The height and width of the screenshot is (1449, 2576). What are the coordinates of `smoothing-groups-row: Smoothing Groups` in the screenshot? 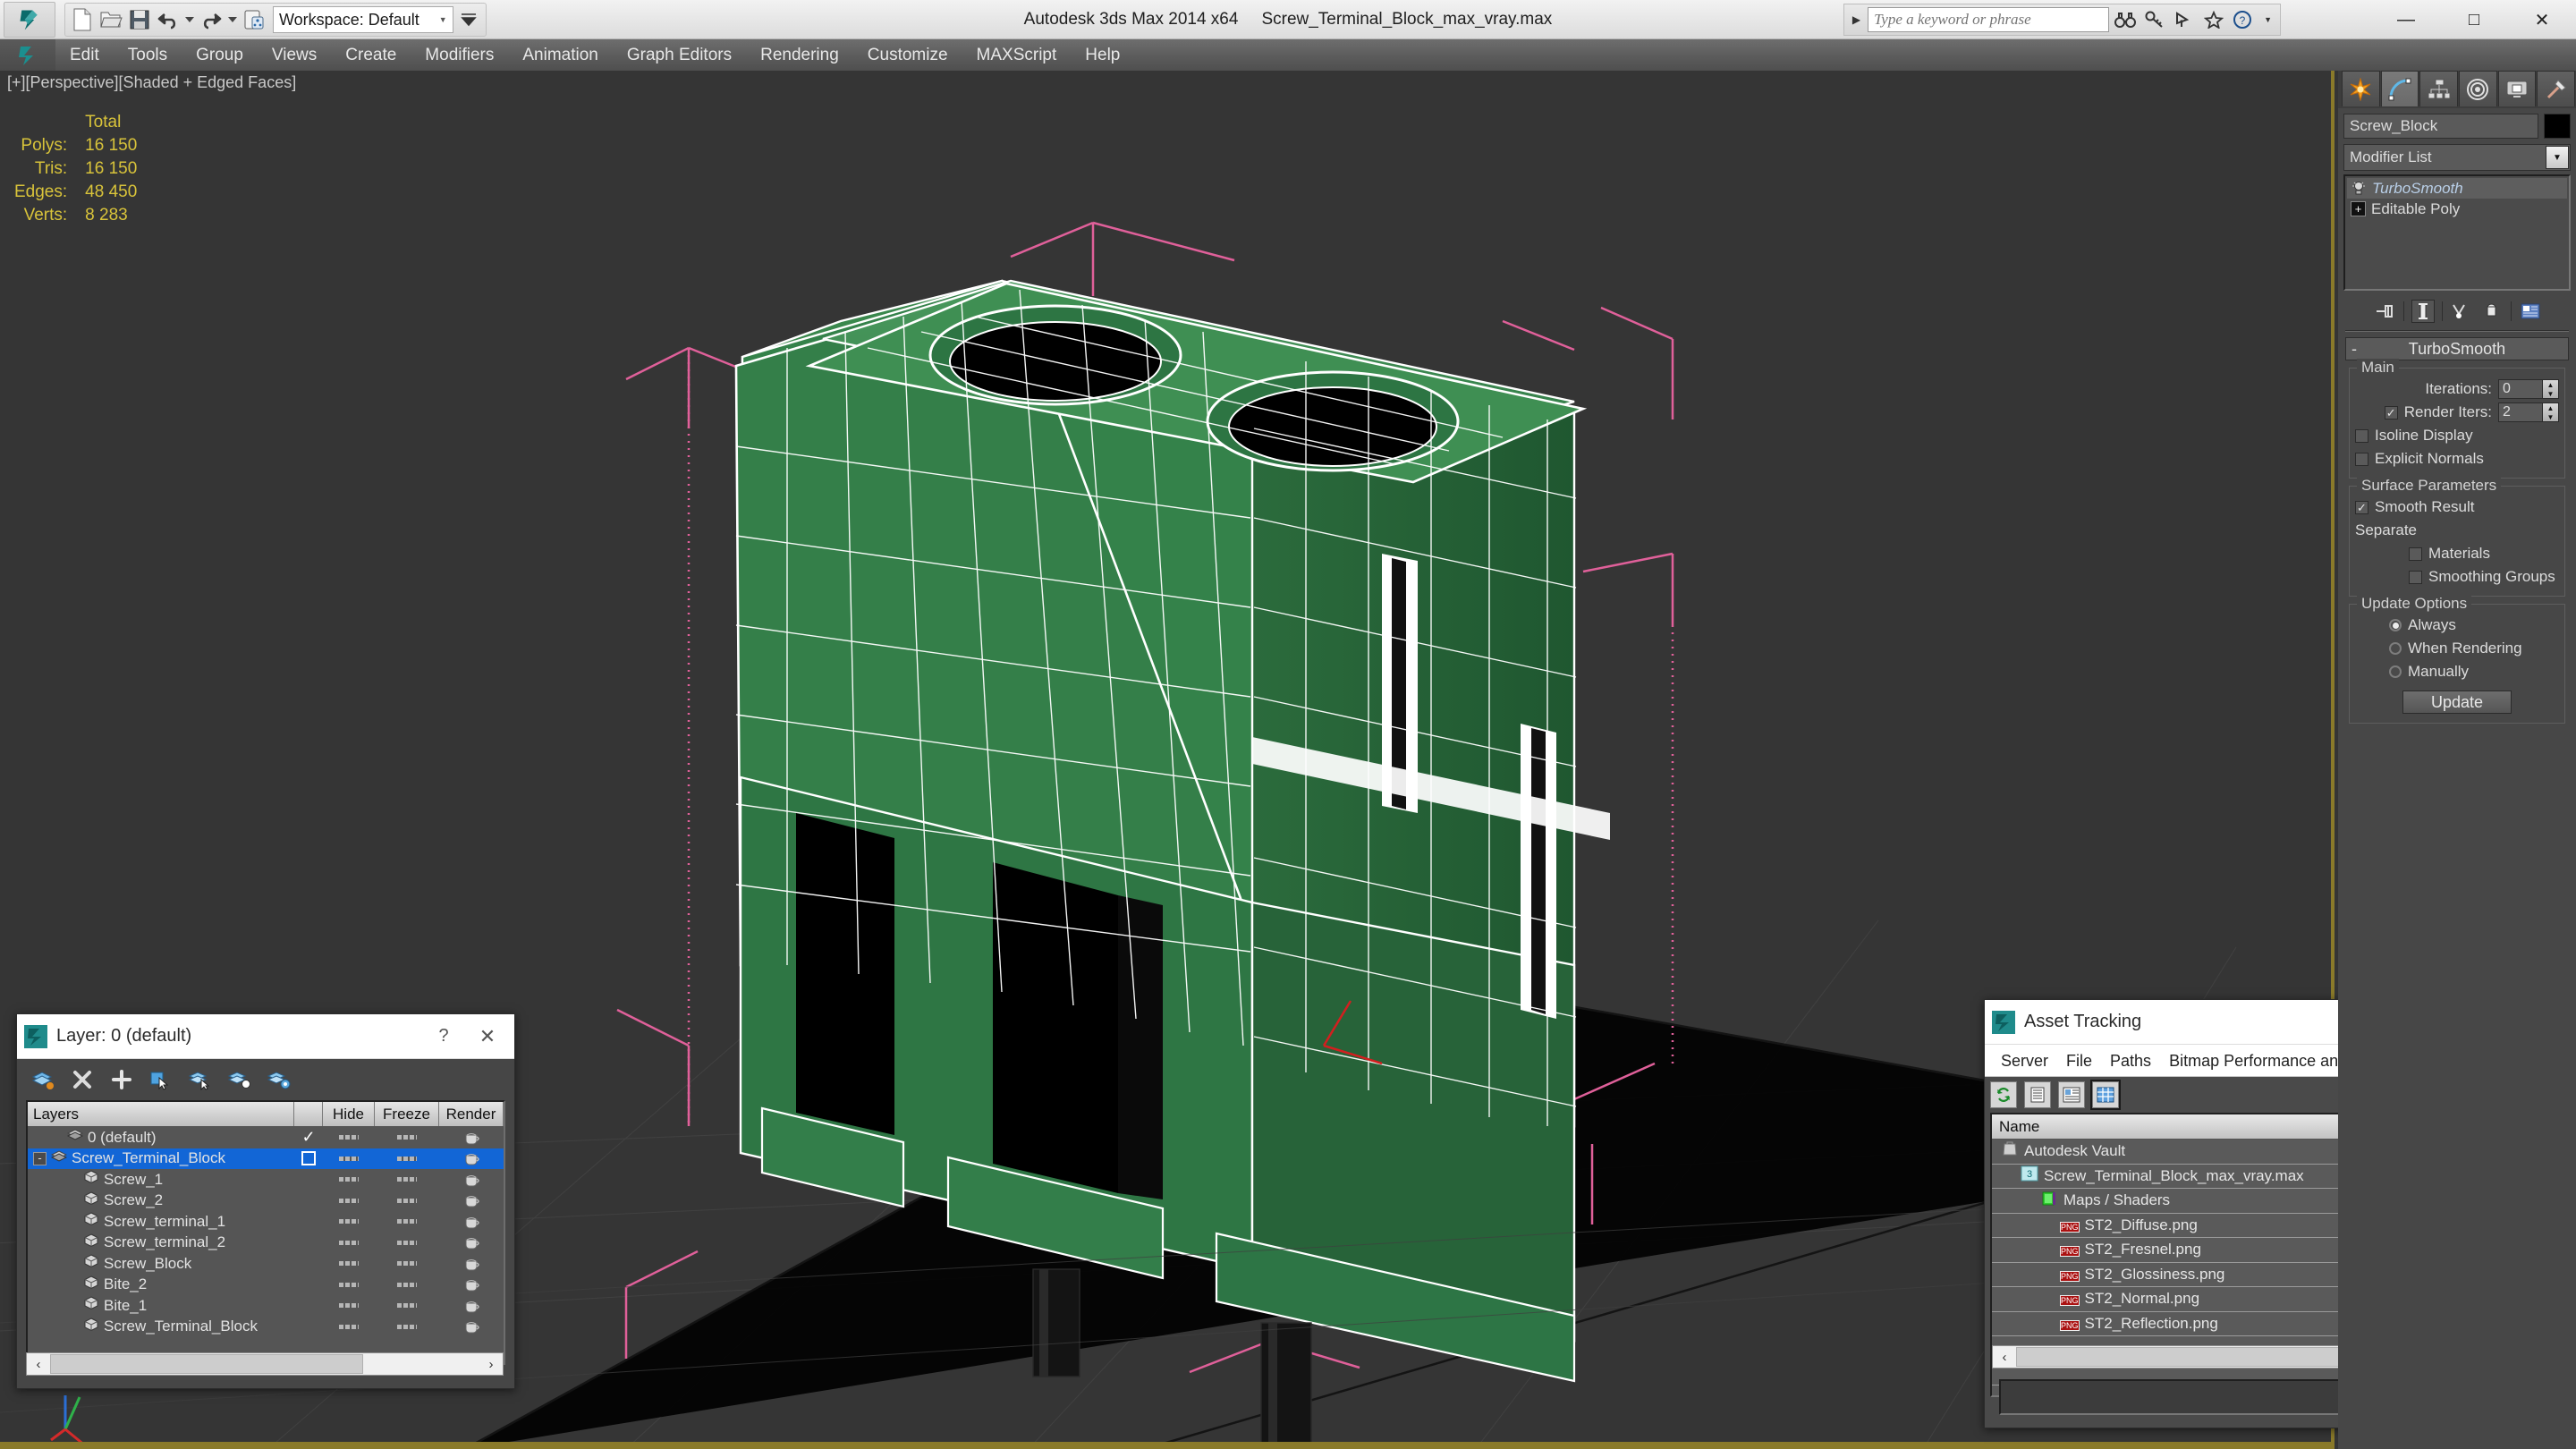 It's located at (2457, 577).